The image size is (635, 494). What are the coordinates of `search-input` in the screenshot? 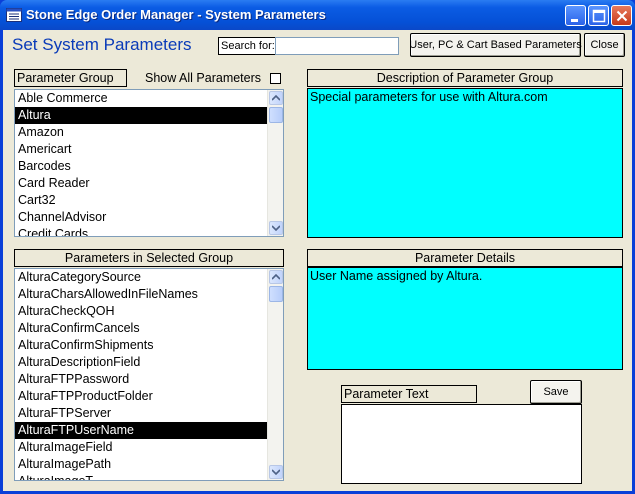 It's located at (337, 46).